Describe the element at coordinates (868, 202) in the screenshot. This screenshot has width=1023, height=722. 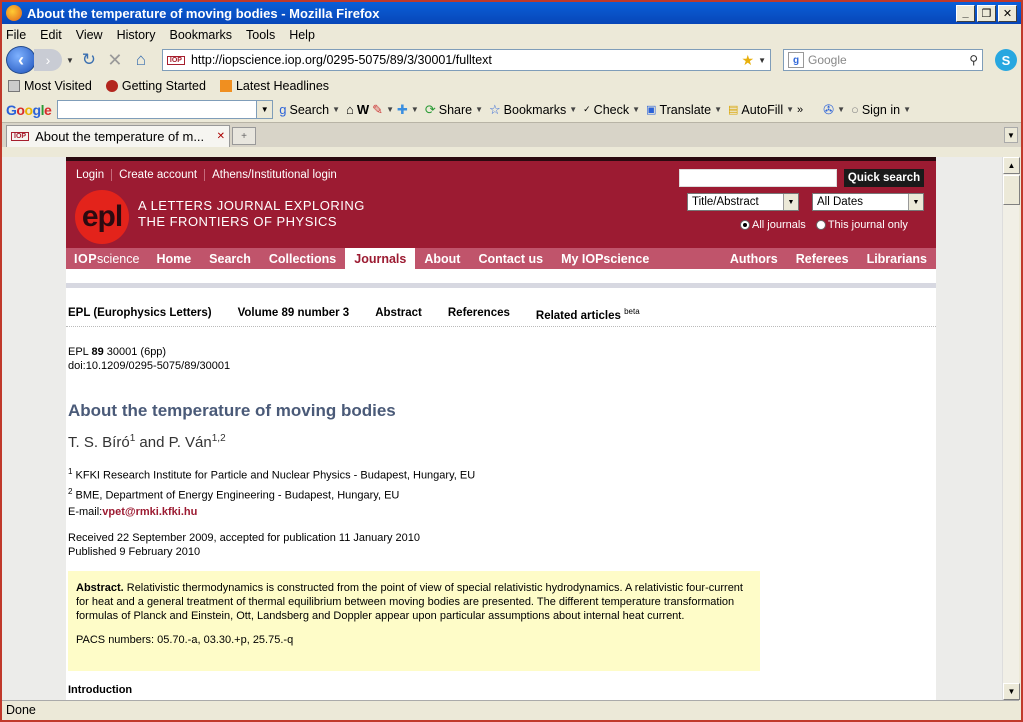
I see `date-range-select: All Dates ▼` at that location.